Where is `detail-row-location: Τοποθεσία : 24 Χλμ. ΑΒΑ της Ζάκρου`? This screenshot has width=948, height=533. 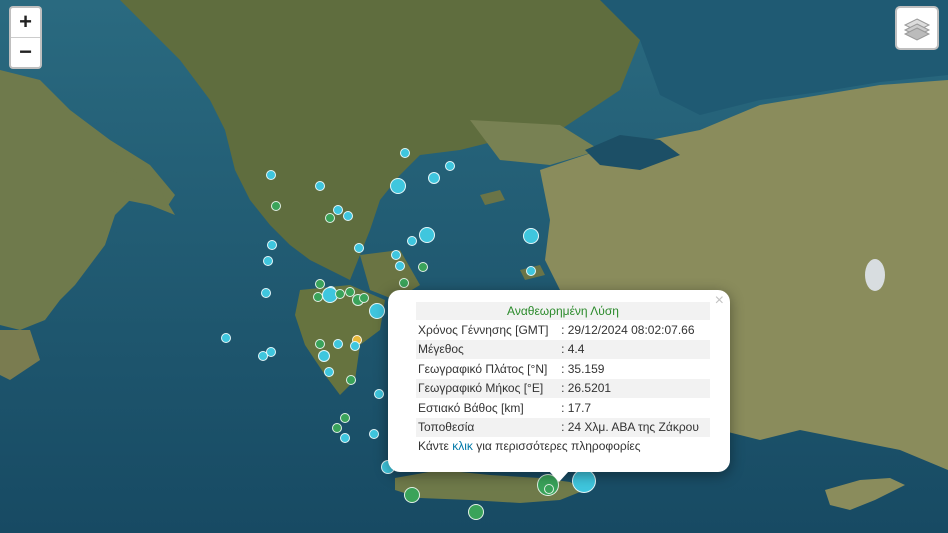 detail-row-location: Τοποθεσία : 24 Χλμ. ΑΒΑ της Ζάκρου is located at coordinates (563, 427).